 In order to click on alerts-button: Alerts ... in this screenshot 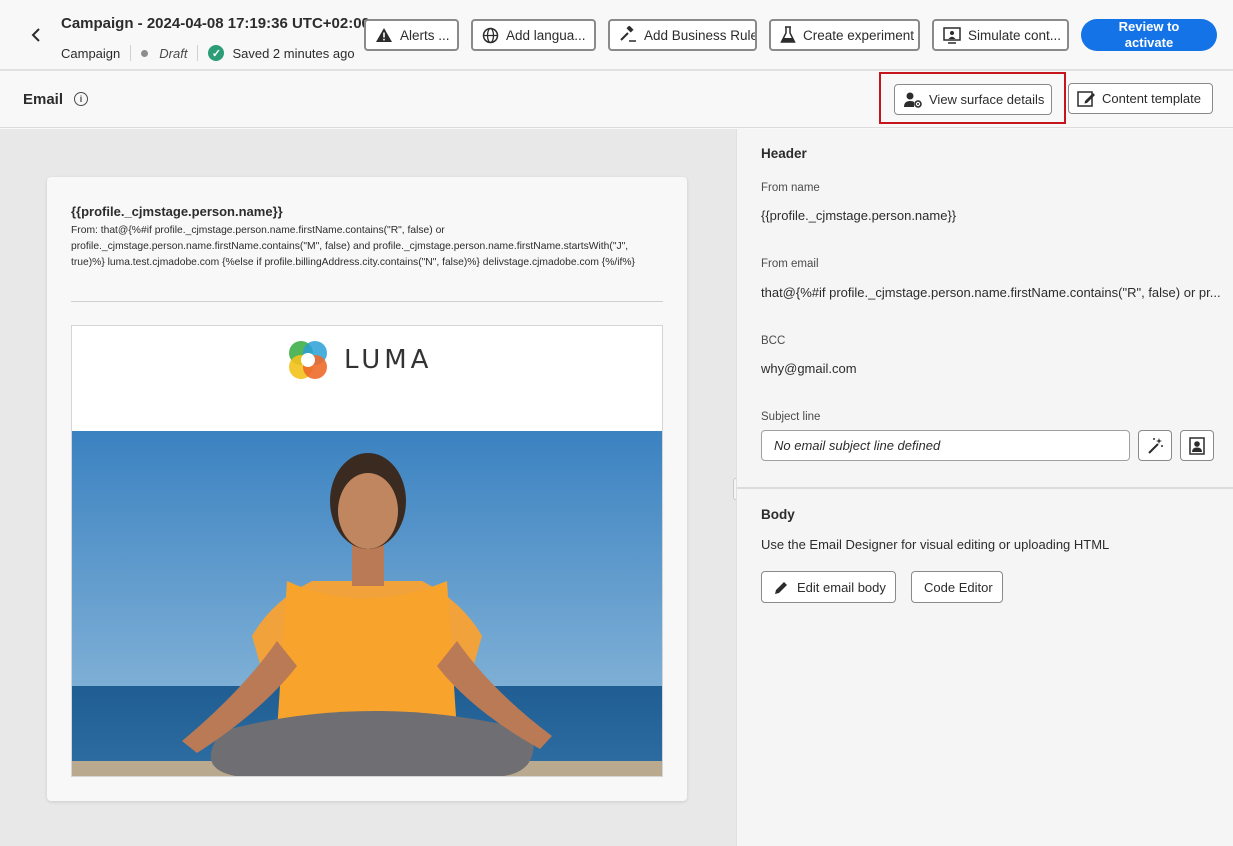, I will do `click(411, 35)`.